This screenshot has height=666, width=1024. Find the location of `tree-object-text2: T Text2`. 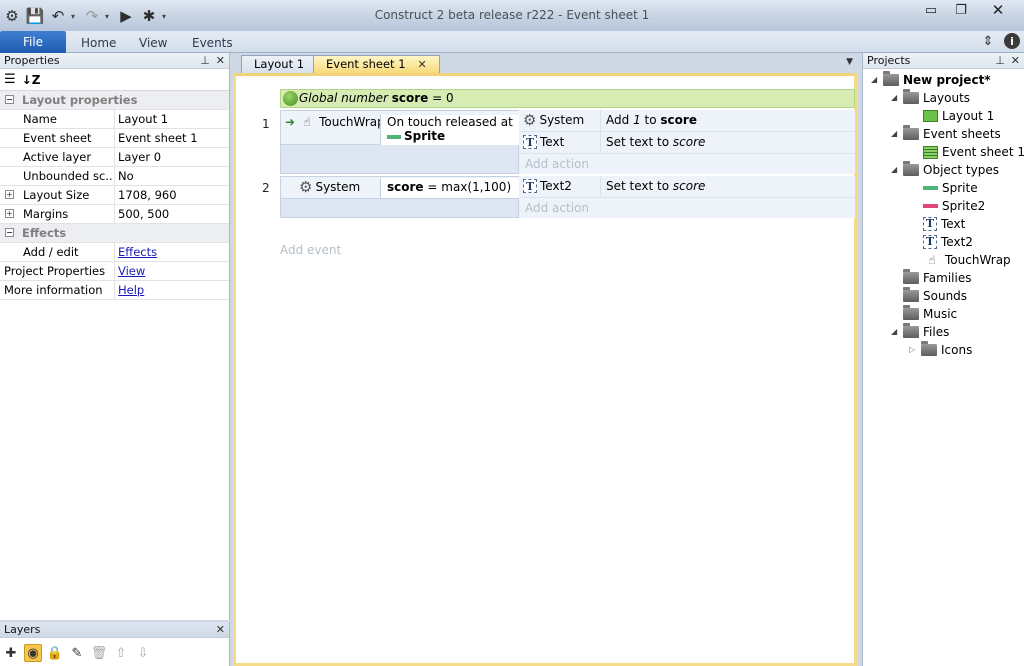

tree-object-text2: T Text2 is located at coordinates (948, 242).